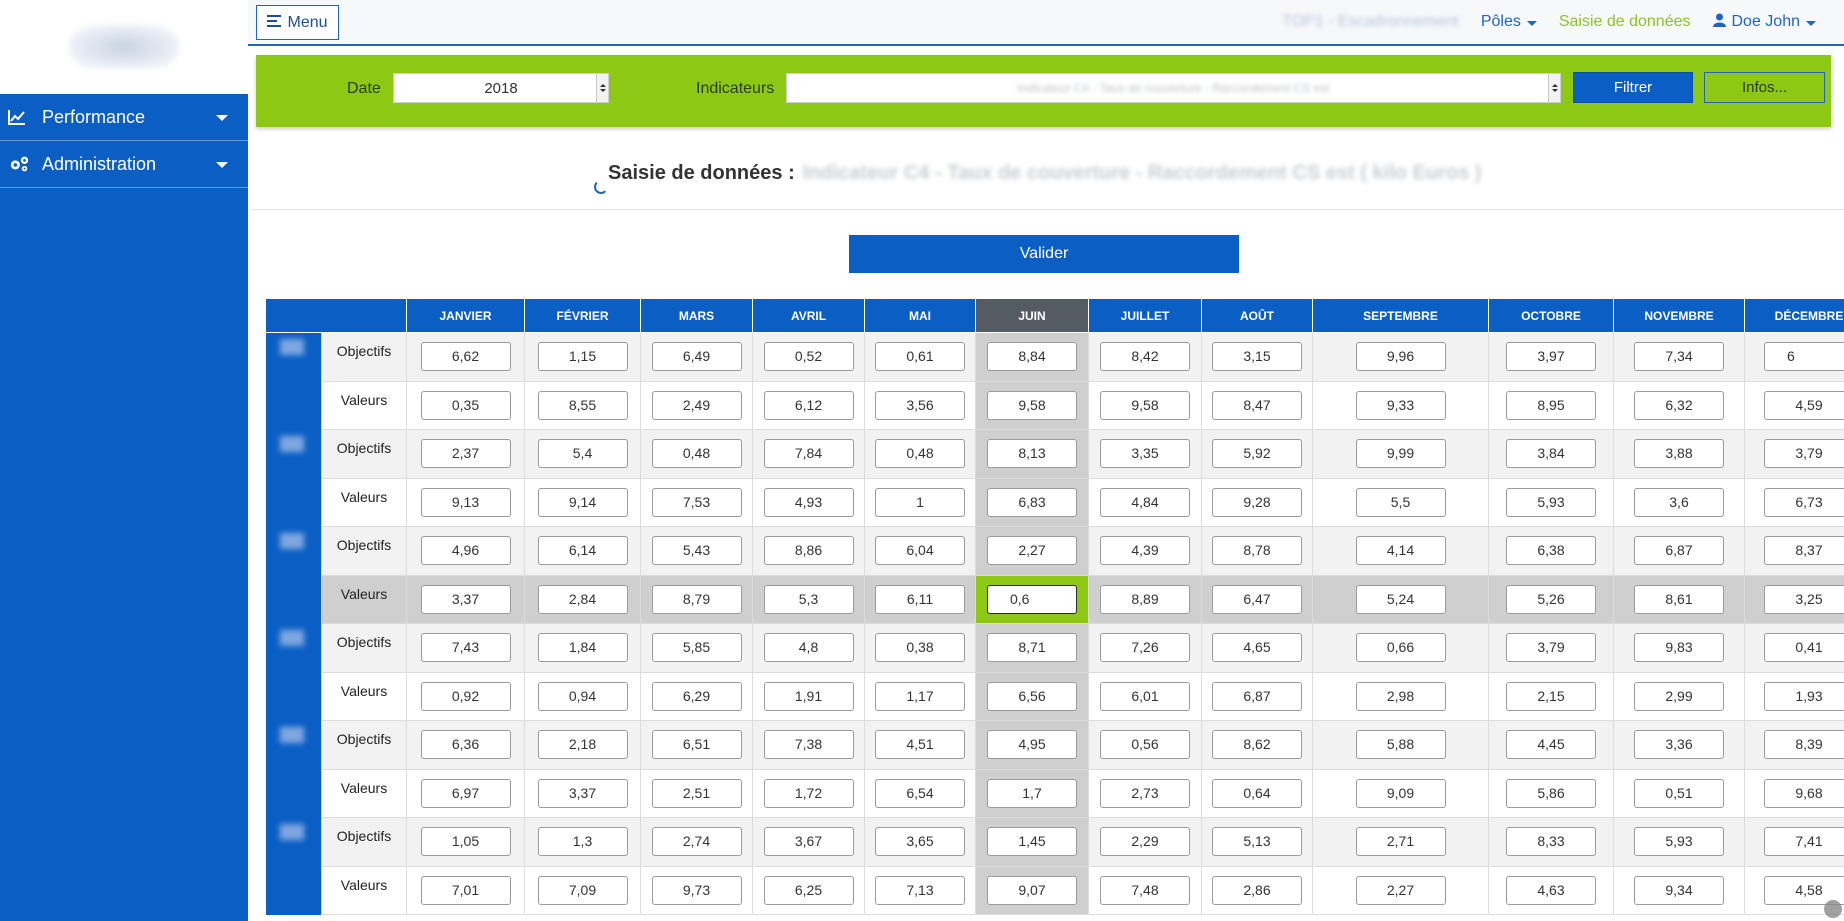  Describe the element at coordinates (1804, 745) in the screenshot. I see `objectif-input: 8,39` at that location.